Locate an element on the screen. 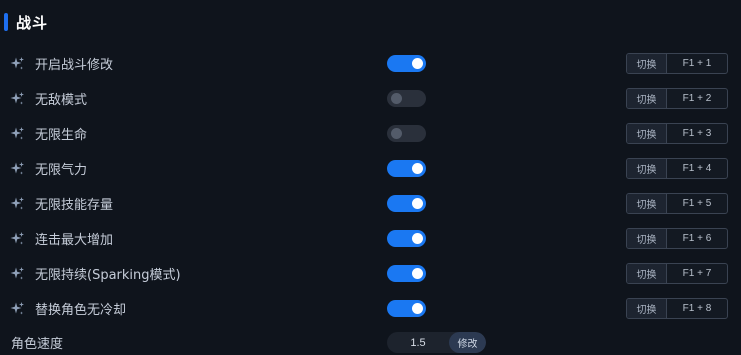 The height and width of the screenshot is (355, 741). hotkey-label: F1 + 4 is located at coordinates (697, 168).